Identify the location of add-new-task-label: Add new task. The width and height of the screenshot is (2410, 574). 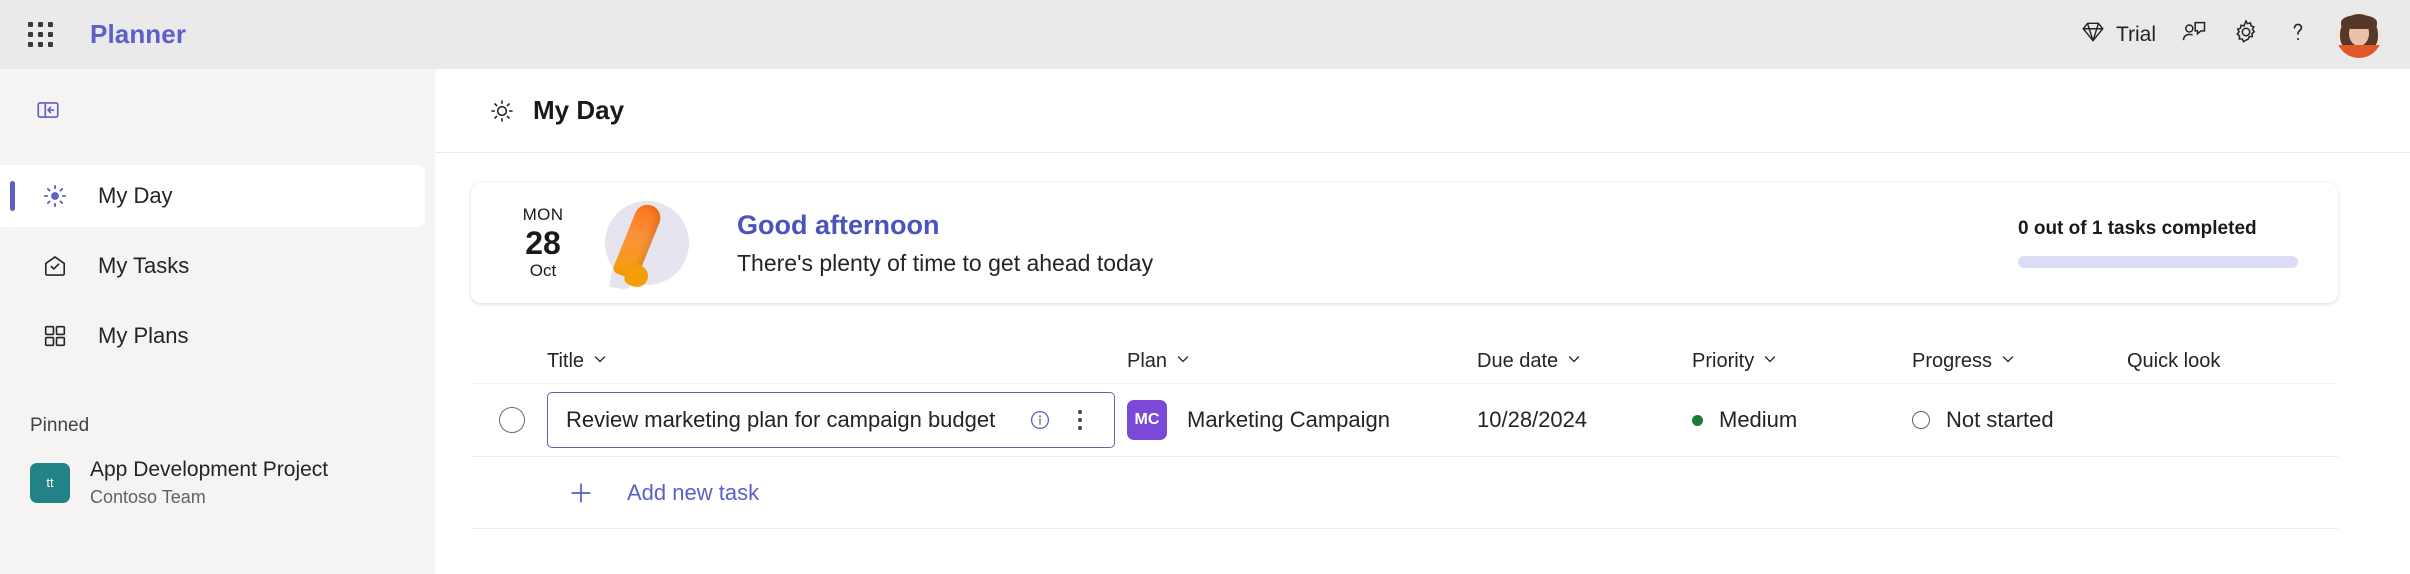
(693, 492).